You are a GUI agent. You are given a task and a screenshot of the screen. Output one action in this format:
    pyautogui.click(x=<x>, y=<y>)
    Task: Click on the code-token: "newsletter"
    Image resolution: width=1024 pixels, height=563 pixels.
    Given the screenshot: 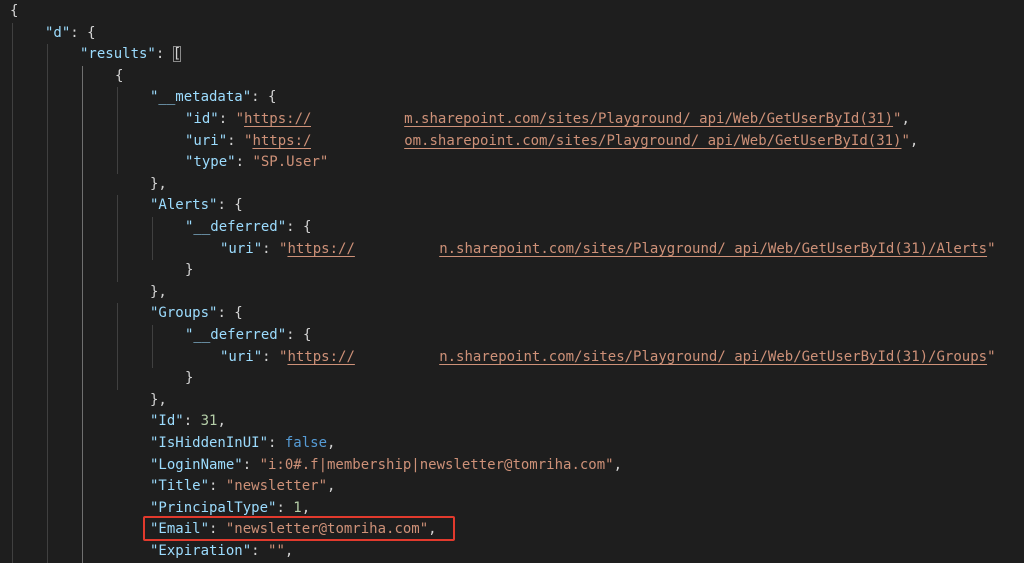 What is the action you would take?
    pyautogui.click(x=276, y=486)
    